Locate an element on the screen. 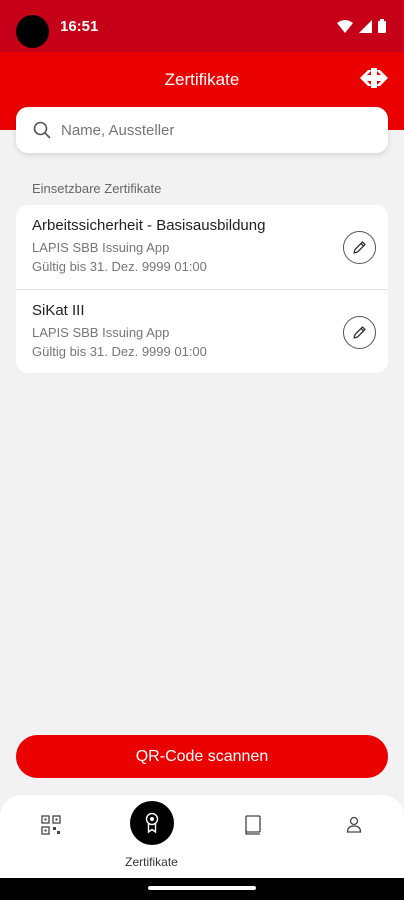  signal-icon is located at coordinates (365, 28).